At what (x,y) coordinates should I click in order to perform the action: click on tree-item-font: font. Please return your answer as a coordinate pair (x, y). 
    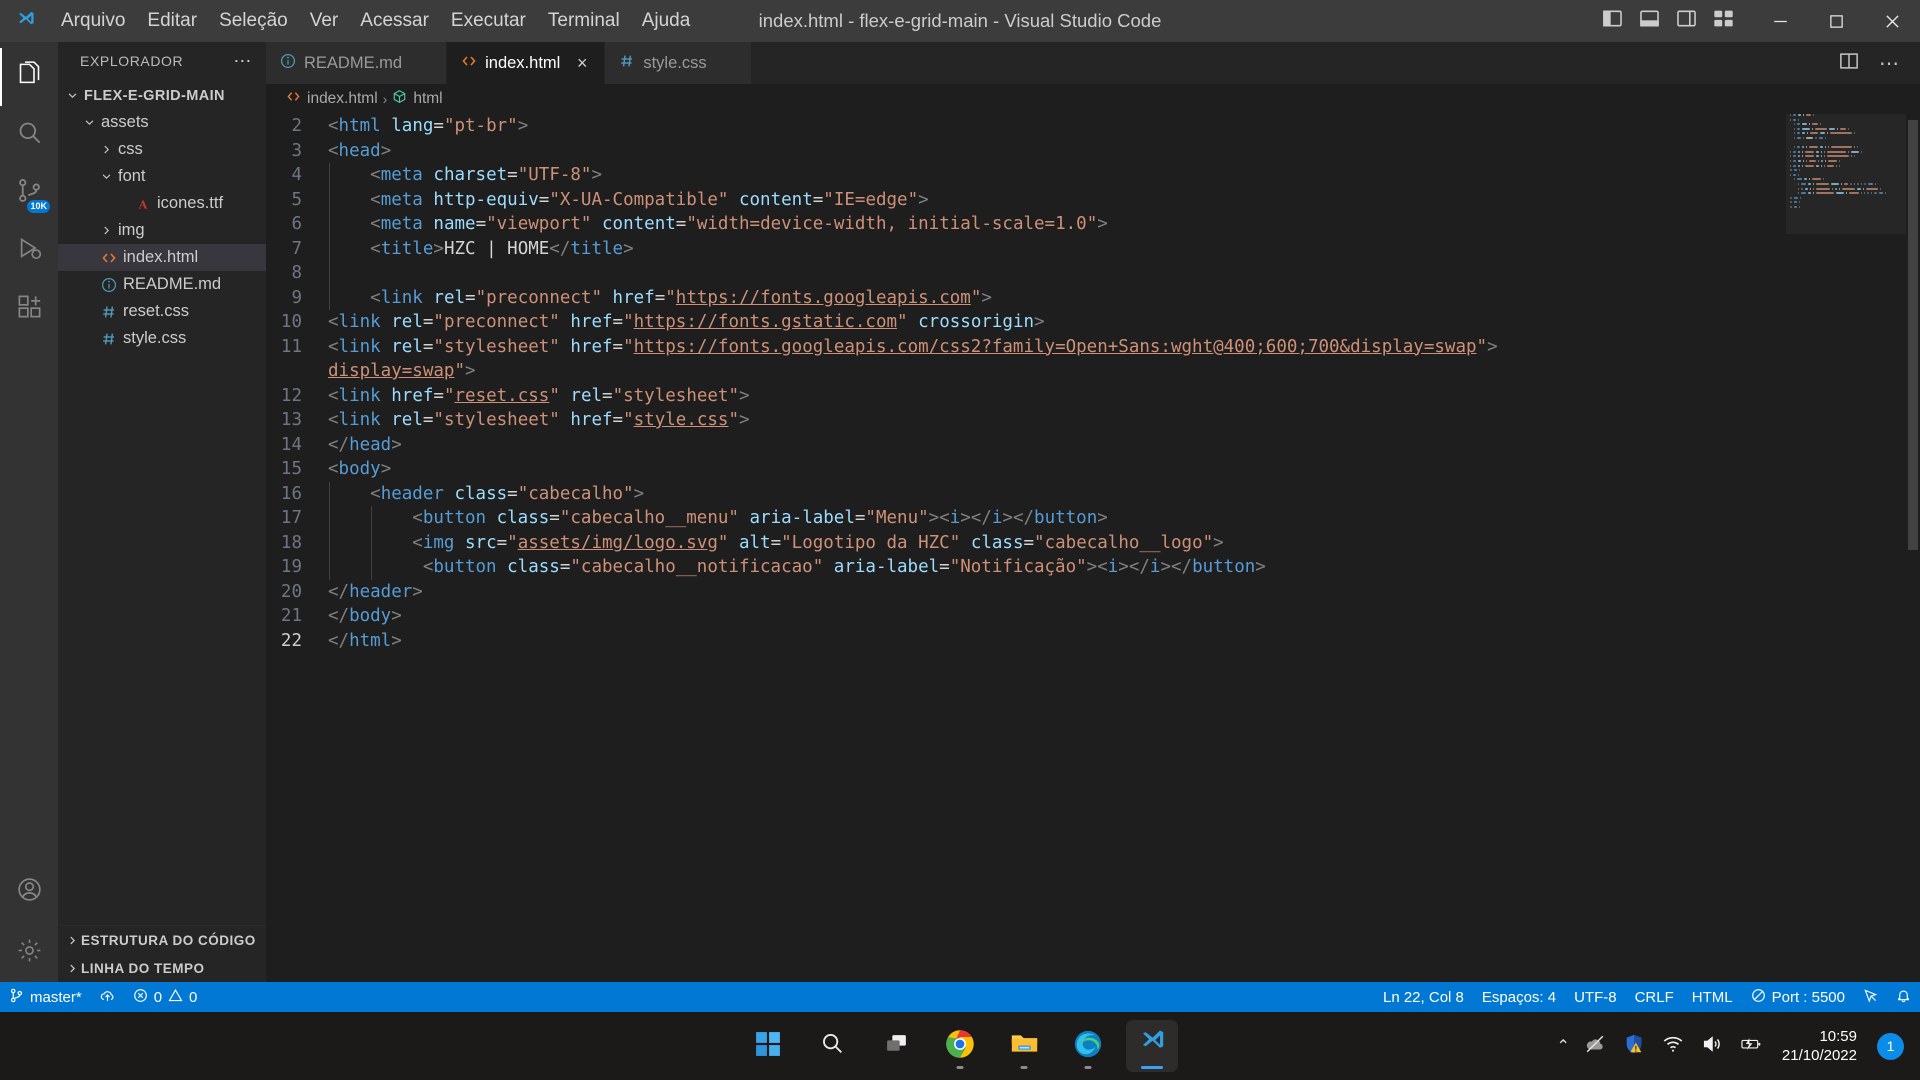
    Looking at the image, I should click on (162, 176).